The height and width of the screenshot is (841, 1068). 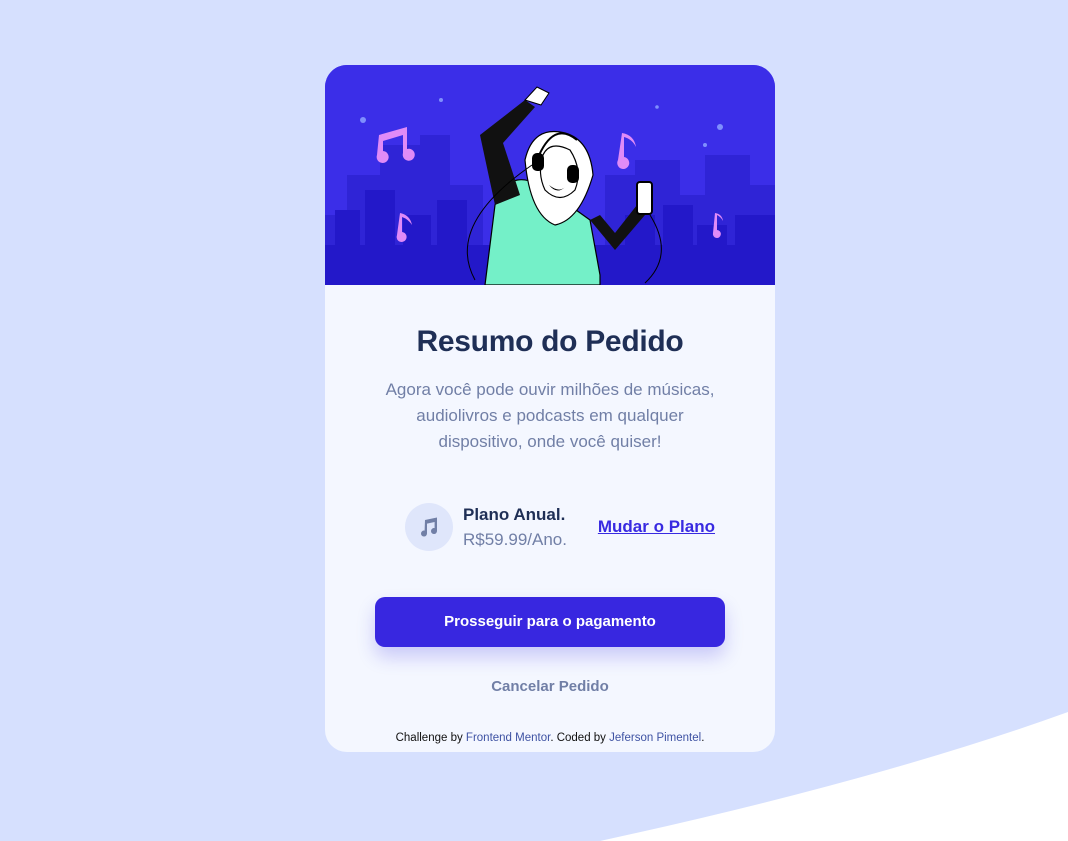 What do you see at coordinates (560, 528) in the screenshot?
I see `plan-summary: Plano Anual. R$59.99/Ano. Mudar o Plano` at bounding box center [560, 528].